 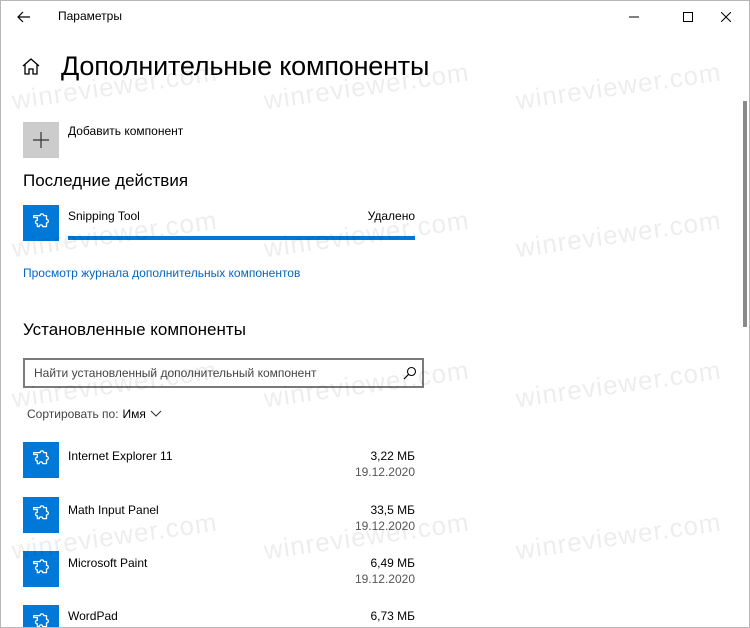 I want to click on recent-item-tile, so click(x=41, y=223).